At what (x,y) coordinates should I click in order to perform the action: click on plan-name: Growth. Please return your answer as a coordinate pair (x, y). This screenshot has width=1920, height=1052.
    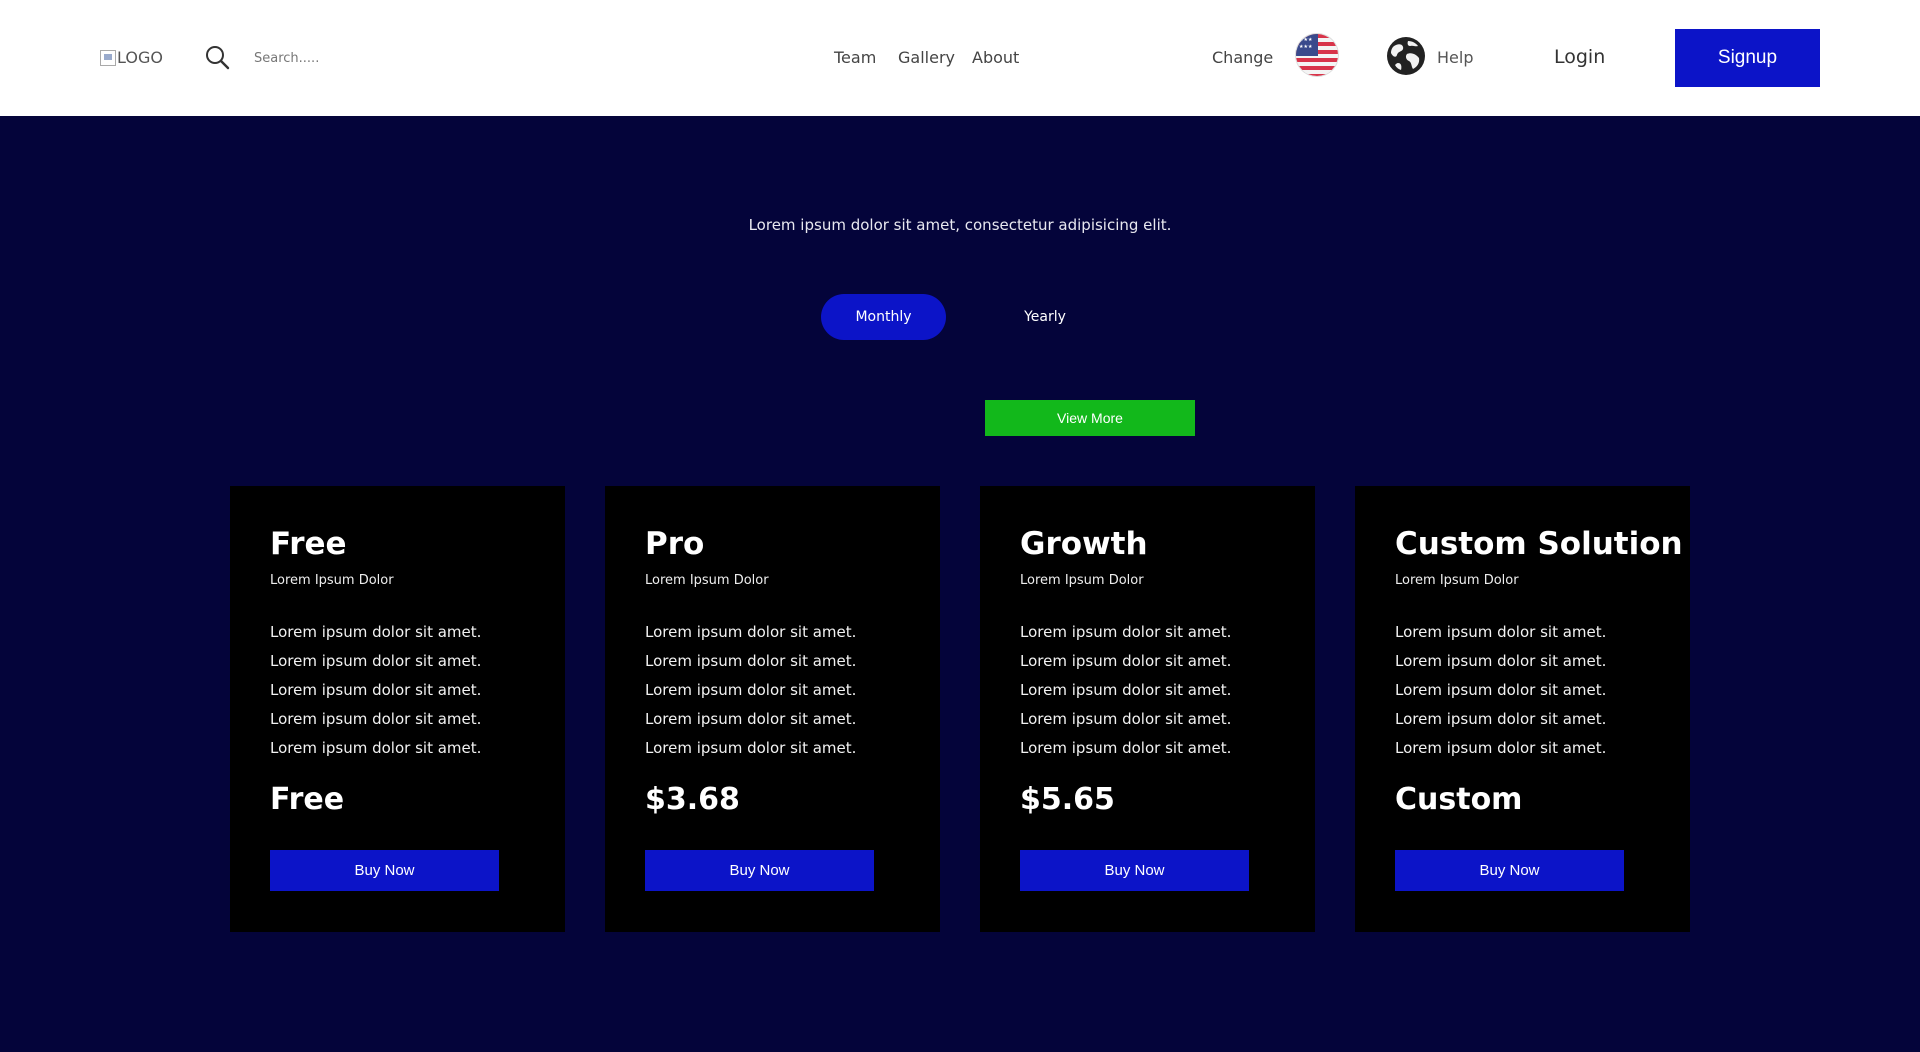
    Looking at the image, I should click on (1084, 544).